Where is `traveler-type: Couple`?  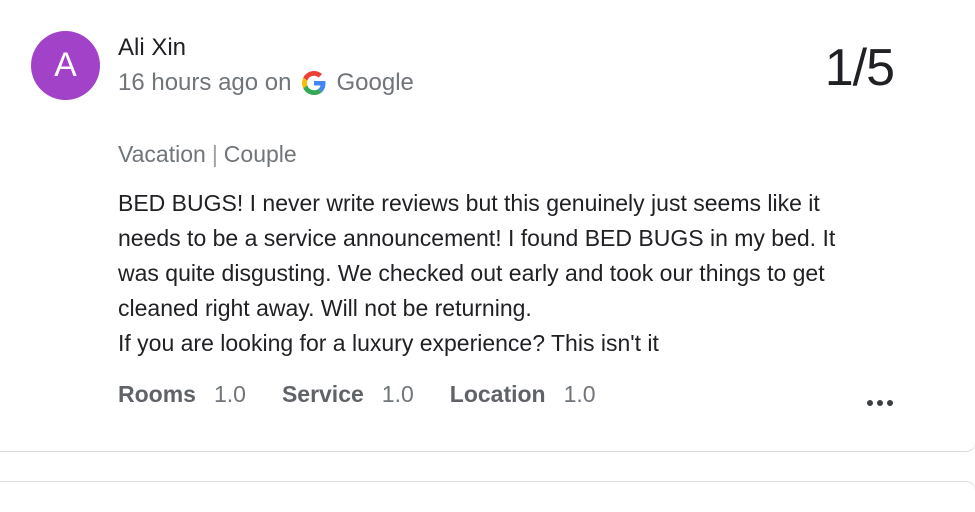
traveler-type: Couple is located at coordinates (260, 154).